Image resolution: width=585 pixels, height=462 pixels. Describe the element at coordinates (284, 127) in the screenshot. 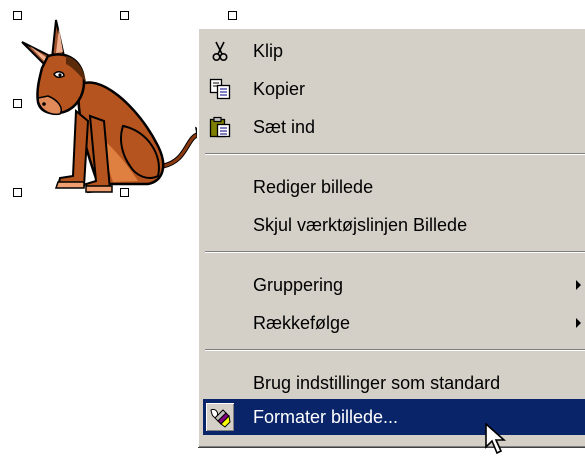

I see `menu-item-paste-label: Sæt ind` at that location.